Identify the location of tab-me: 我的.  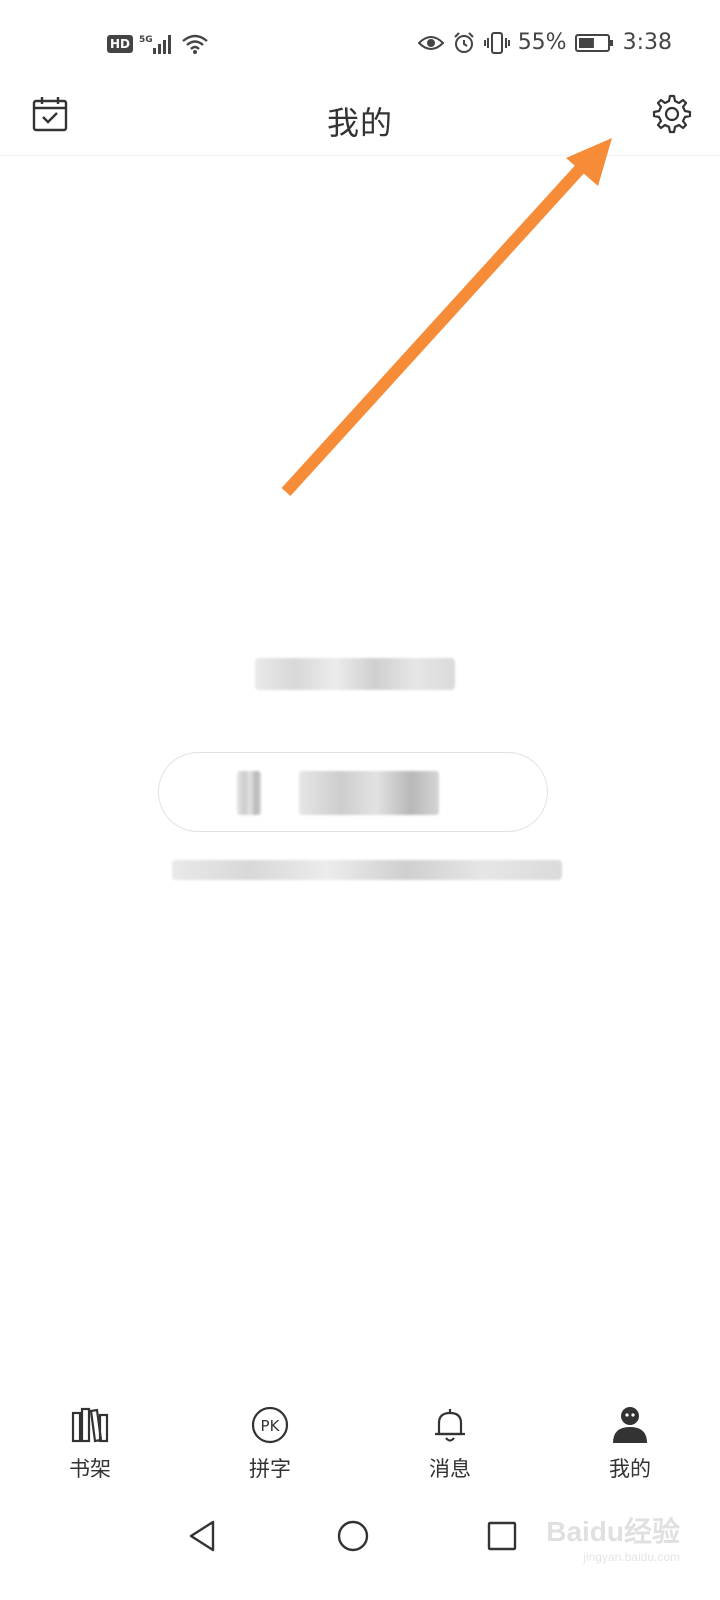
(630, 1445).